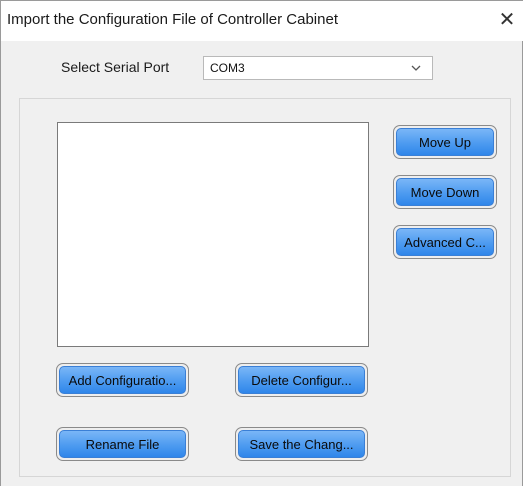  What do you see at coordinates (318, 68) in the screenshot?
I see `serial-port-select: COM3` at bounding box center [318, 68].